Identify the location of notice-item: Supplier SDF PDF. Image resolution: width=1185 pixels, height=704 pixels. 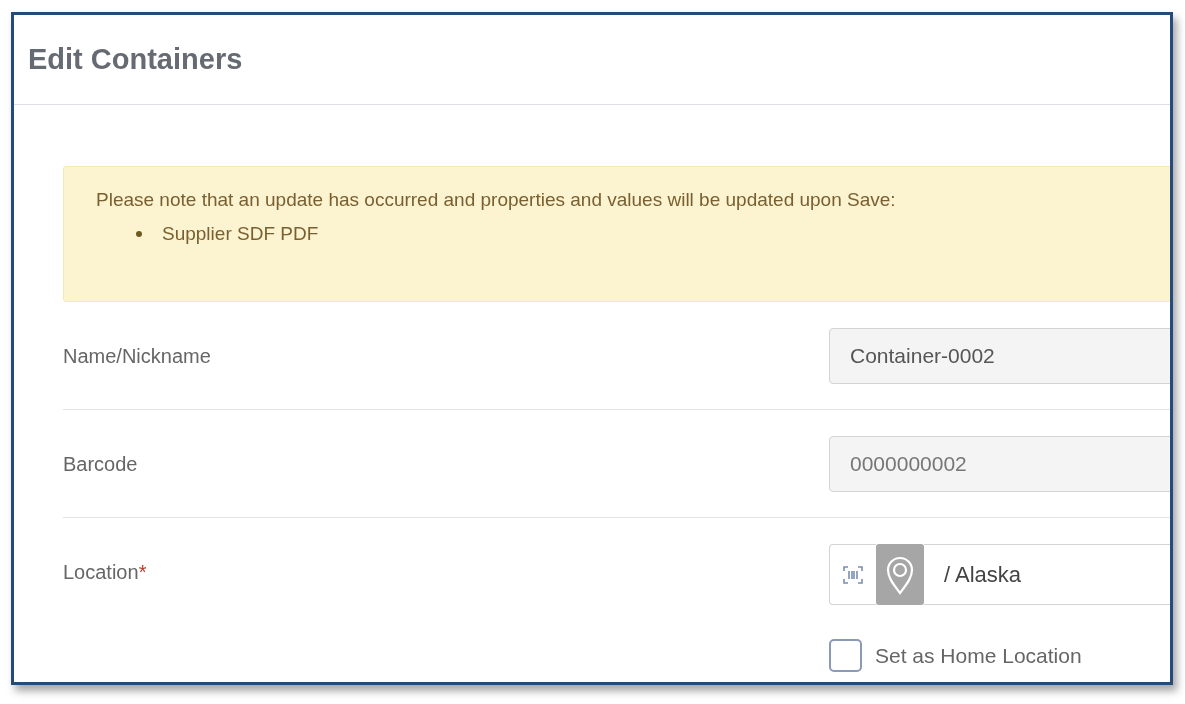
(240, 234).